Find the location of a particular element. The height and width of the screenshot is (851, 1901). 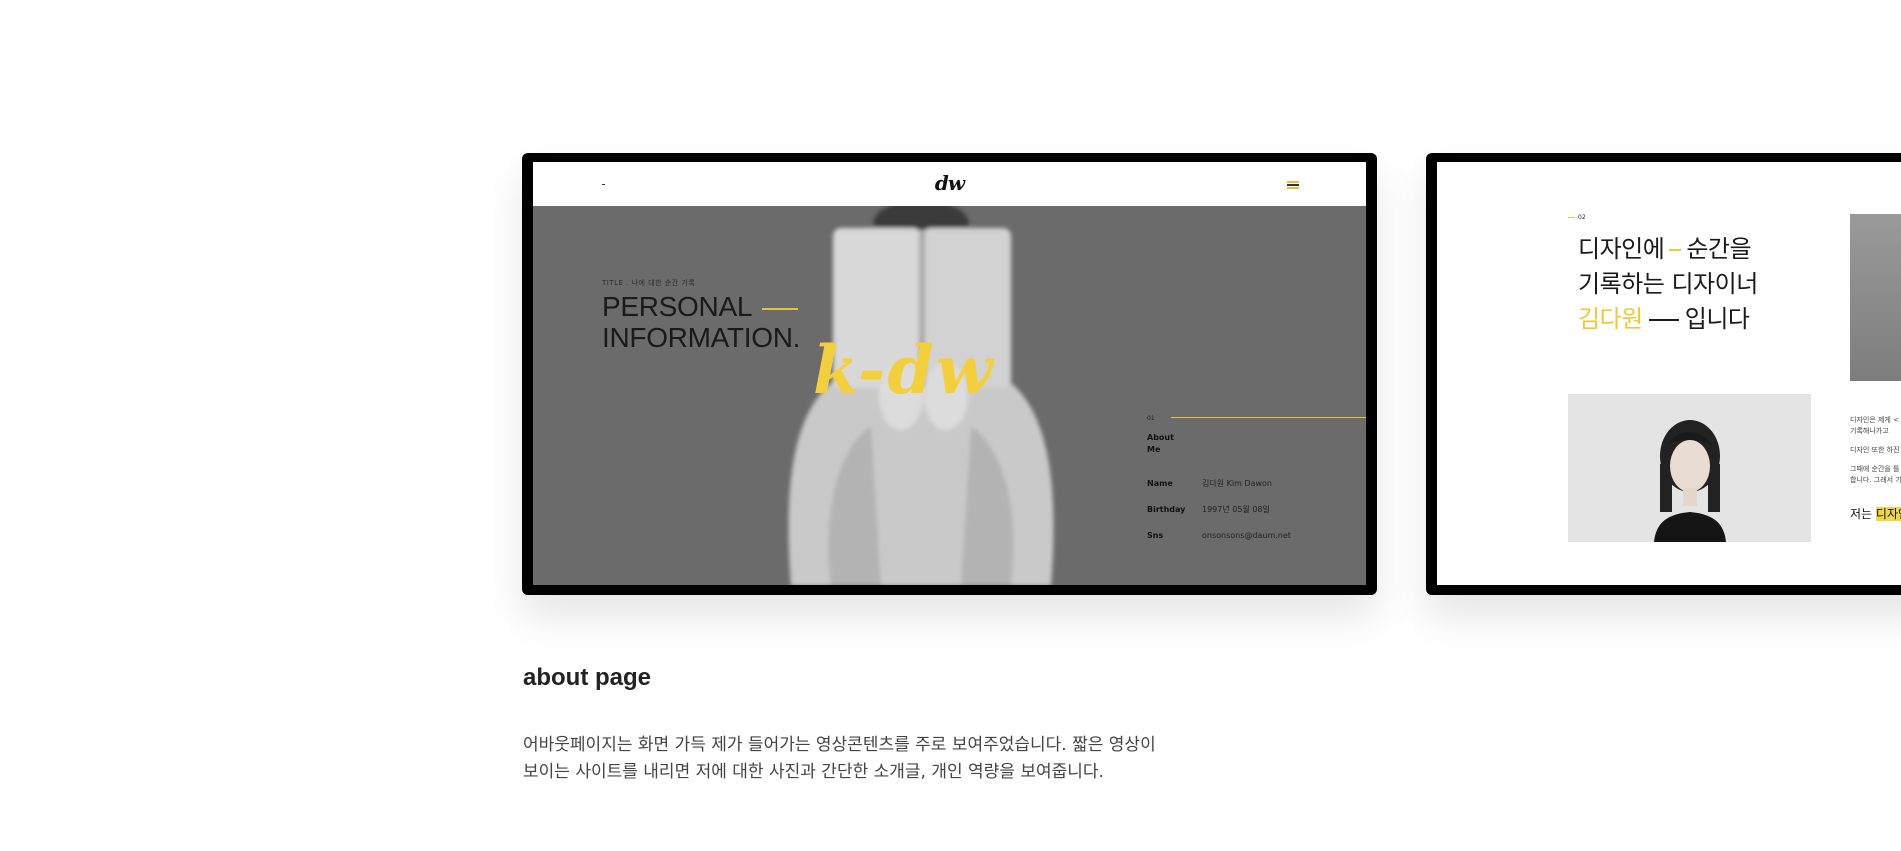

info-value: onsonsons@daum.net is located at coordinates (1246, 535).